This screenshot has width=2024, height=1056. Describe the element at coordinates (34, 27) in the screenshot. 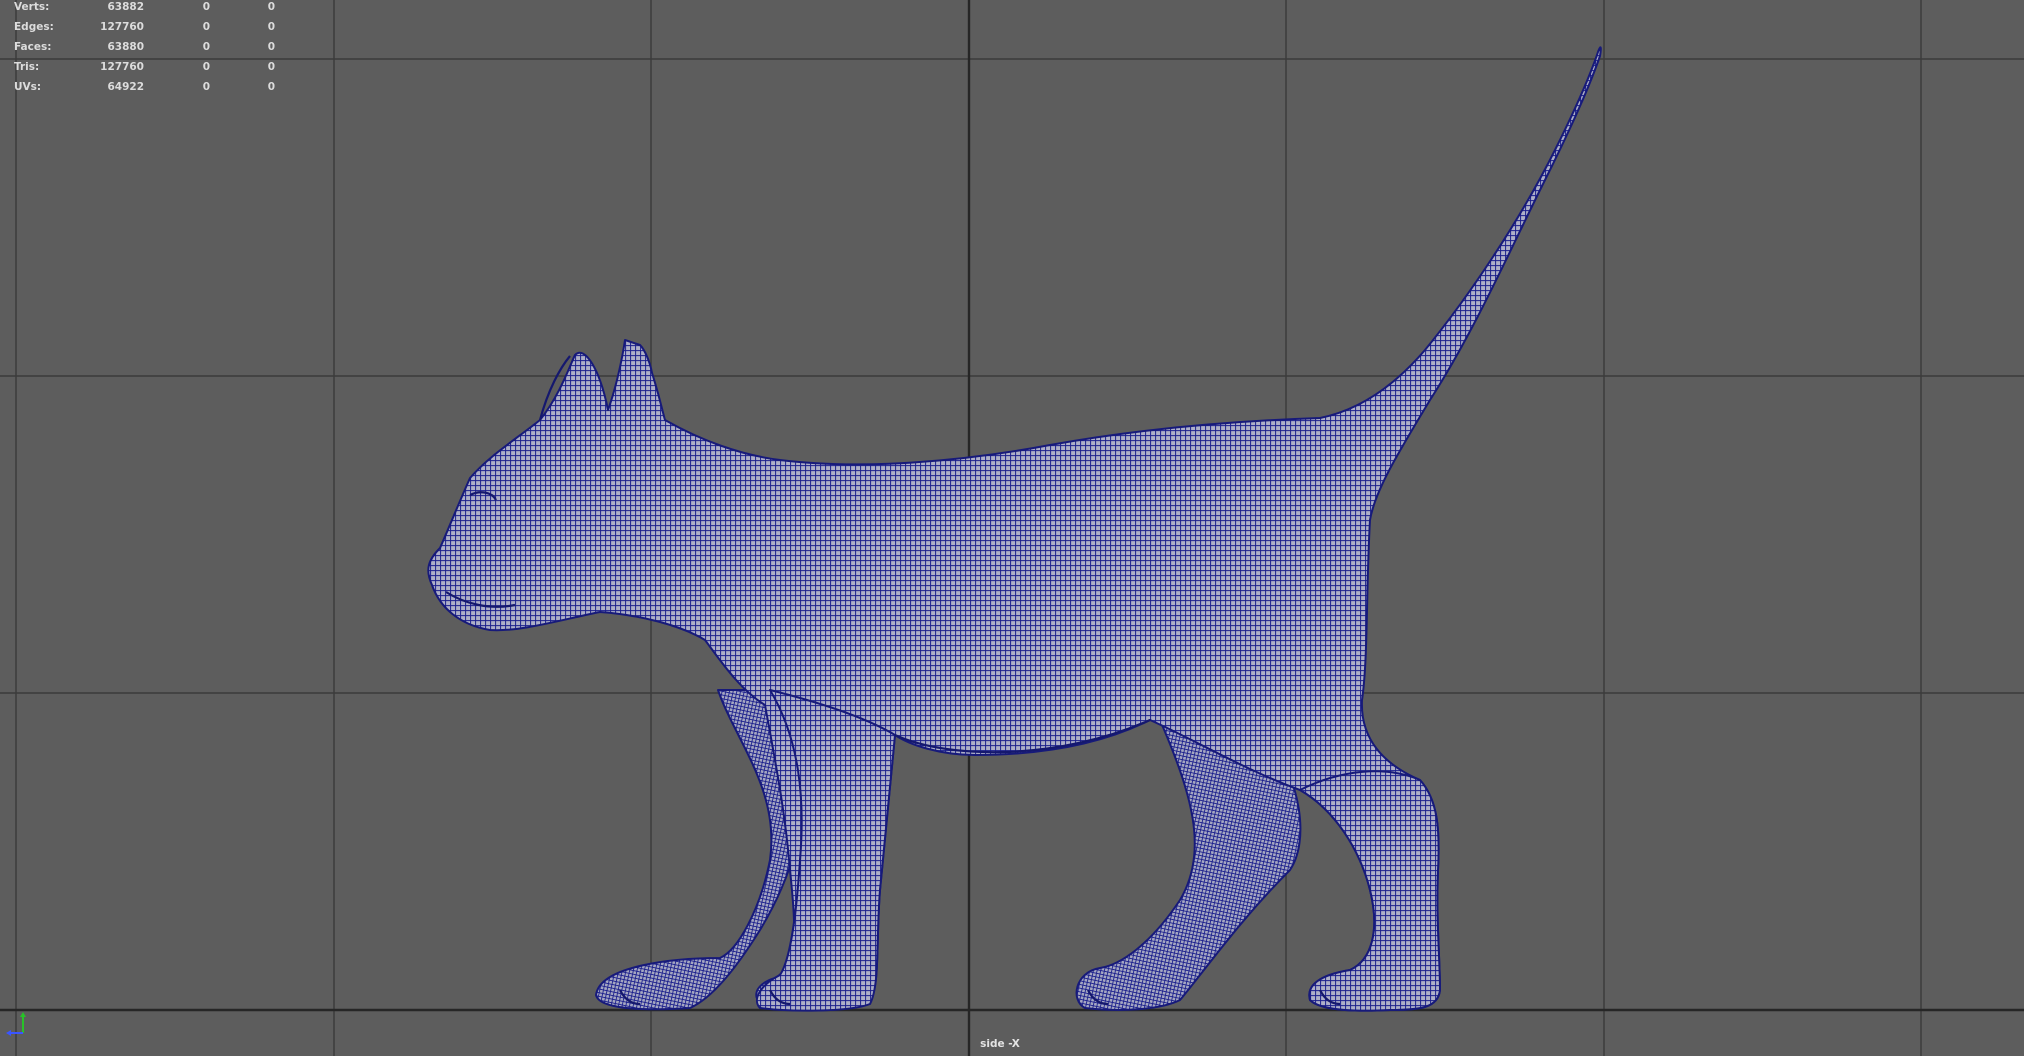

I see `hud-label: Edges:` at that location.